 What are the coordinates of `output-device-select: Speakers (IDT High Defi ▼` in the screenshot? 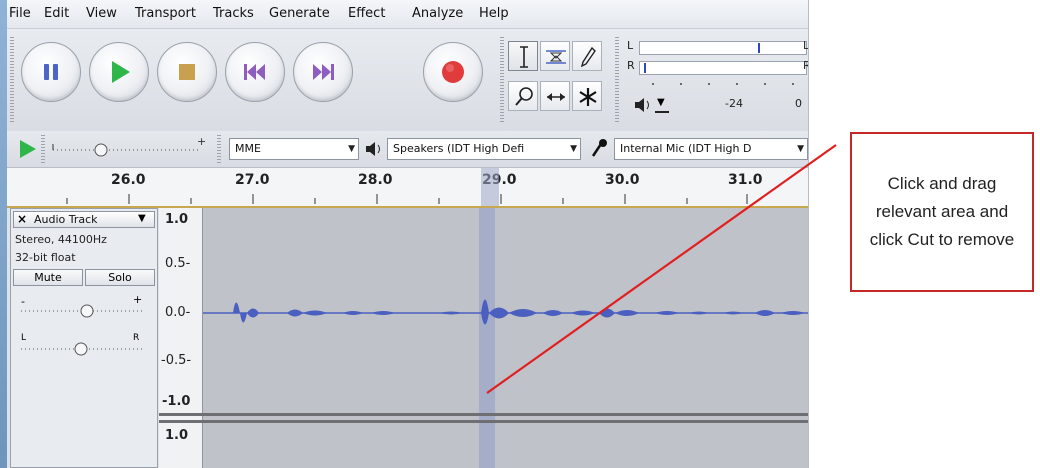 It's located at (484, 149).